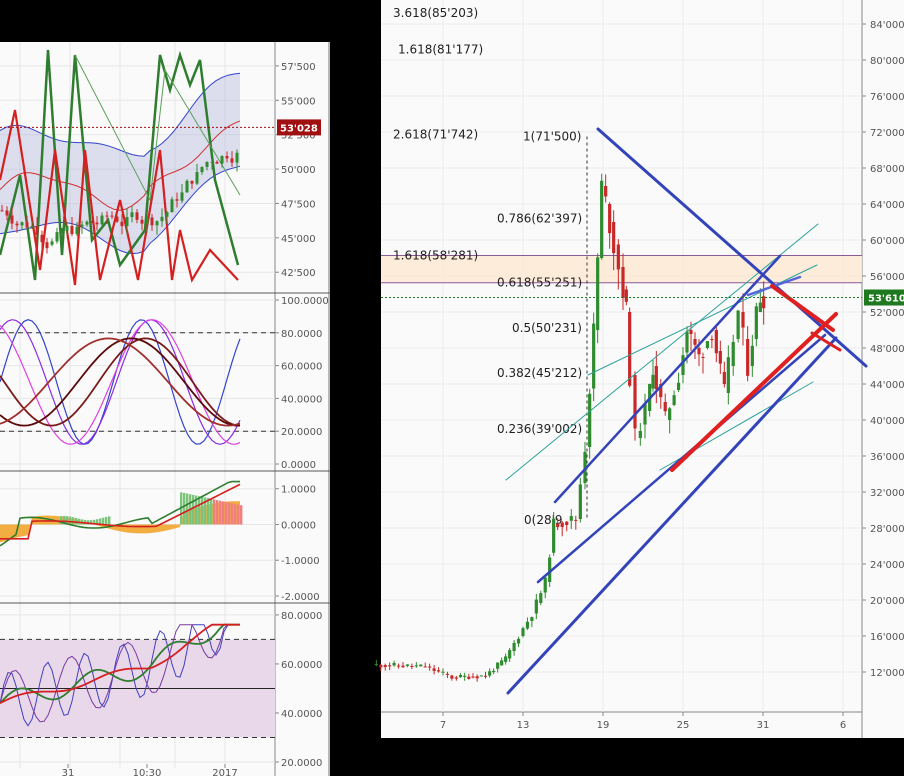 Image resolution: width=904 pixels, height=776 pixels. I want to click on ytick-label-0-1: 55'000, so click(298, 101).